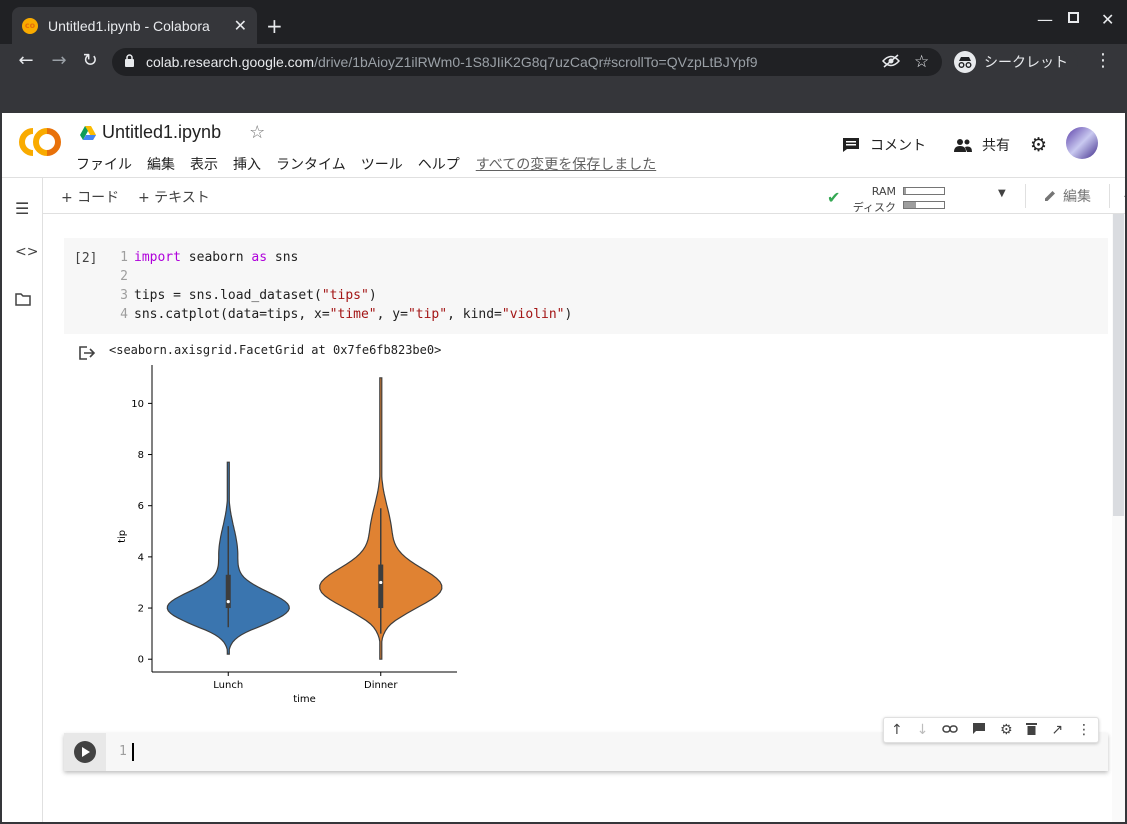 The width and height of the screenshot is (1127, 824). Describe the element at coordinates (274, 26) in the screenshot. I see `new-tab-icon: +` at that location.